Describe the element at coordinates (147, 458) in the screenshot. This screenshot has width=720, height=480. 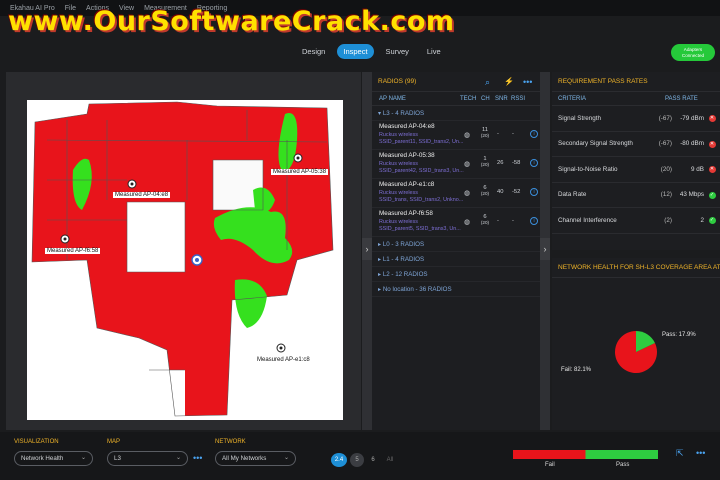
I see `map-select: L3 ⌄` at that location.